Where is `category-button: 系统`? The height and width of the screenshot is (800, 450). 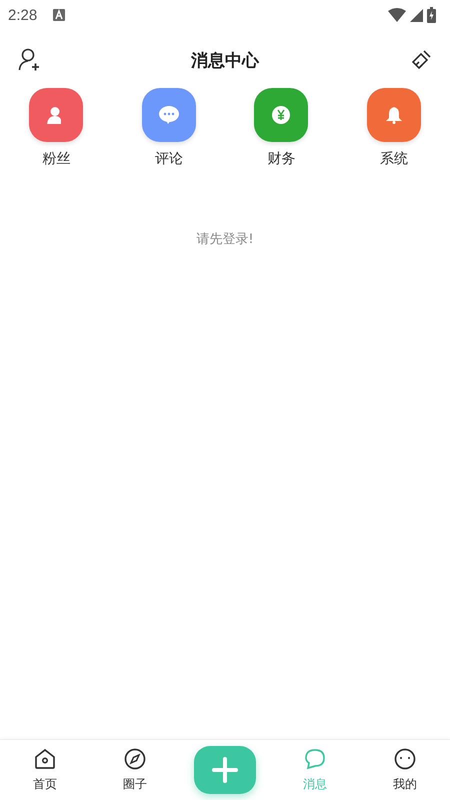
category-button: 系统 is located at coordinates (393, 128).